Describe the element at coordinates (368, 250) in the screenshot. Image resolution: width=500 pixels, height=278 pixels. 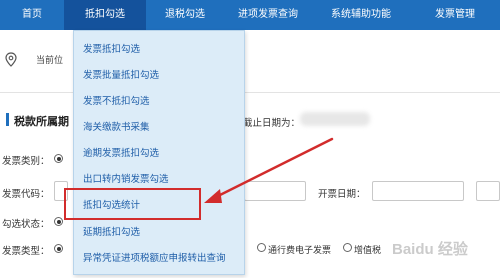
I see `type-option-vat-label: 增值税` at that location.